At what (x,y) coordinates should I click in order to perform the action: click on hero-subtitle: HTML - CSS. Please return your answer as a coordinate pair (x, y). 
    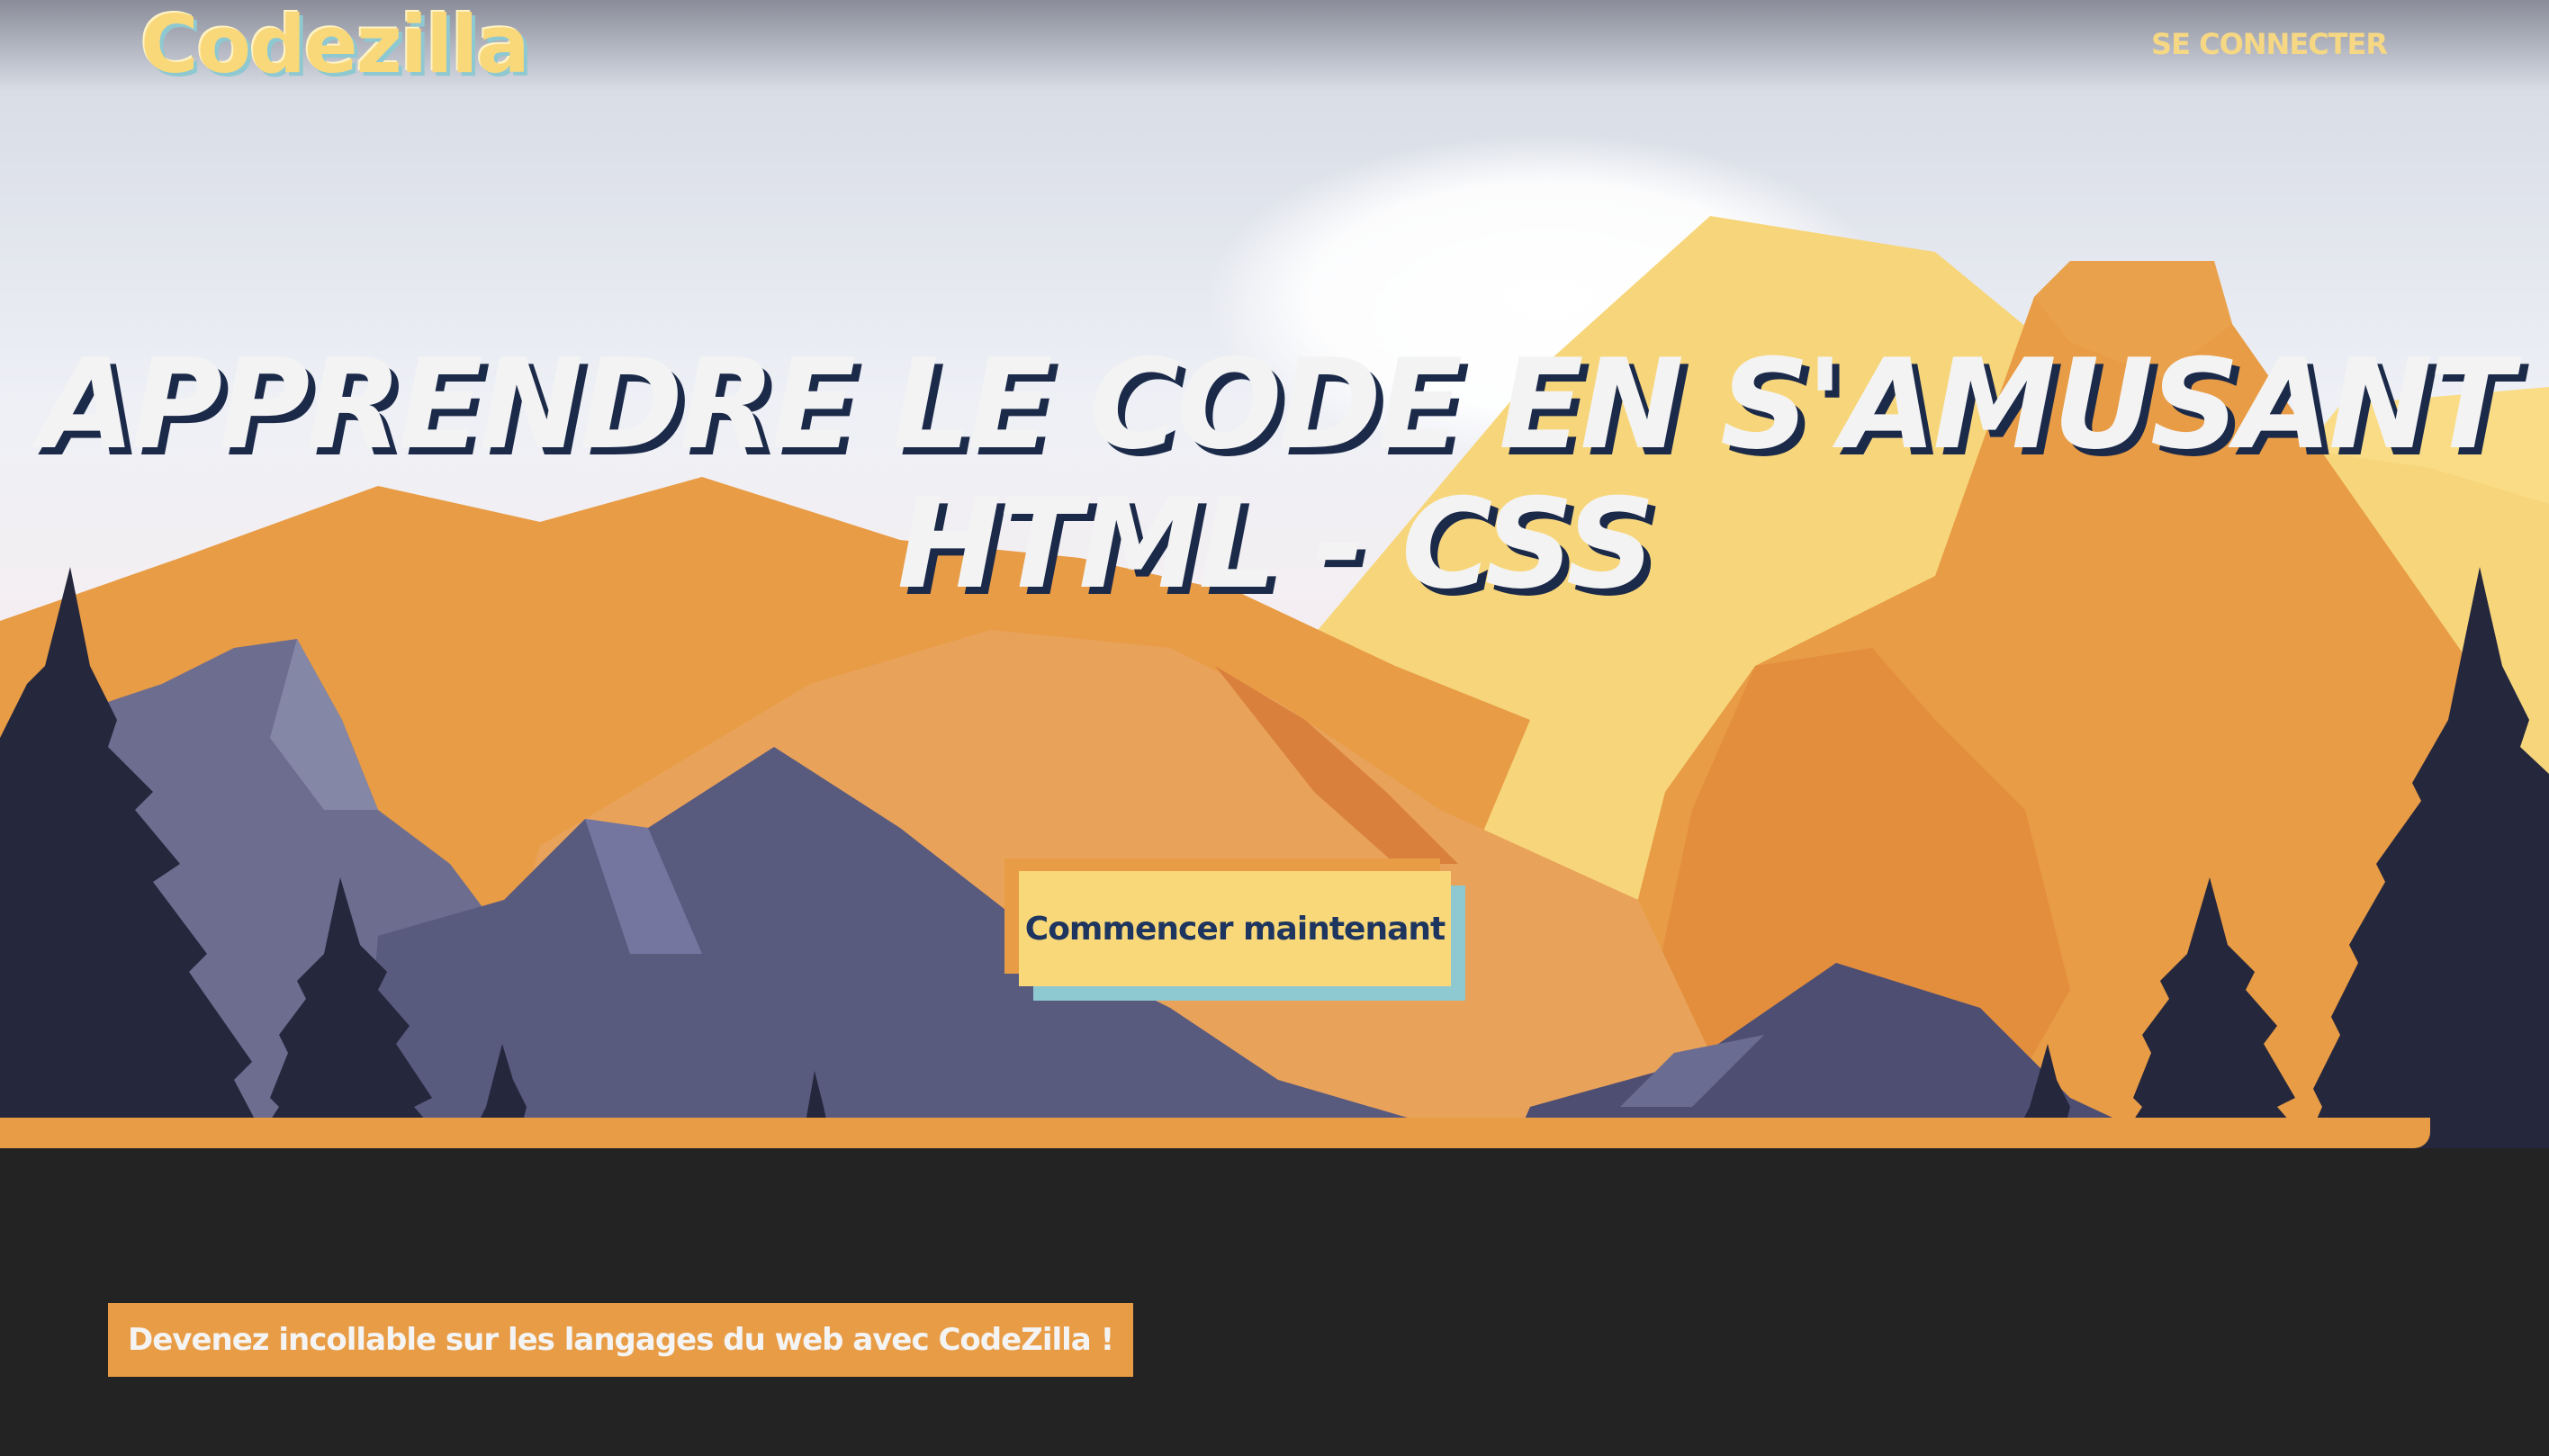
    Looking at the image, I should click on (1275, 544).